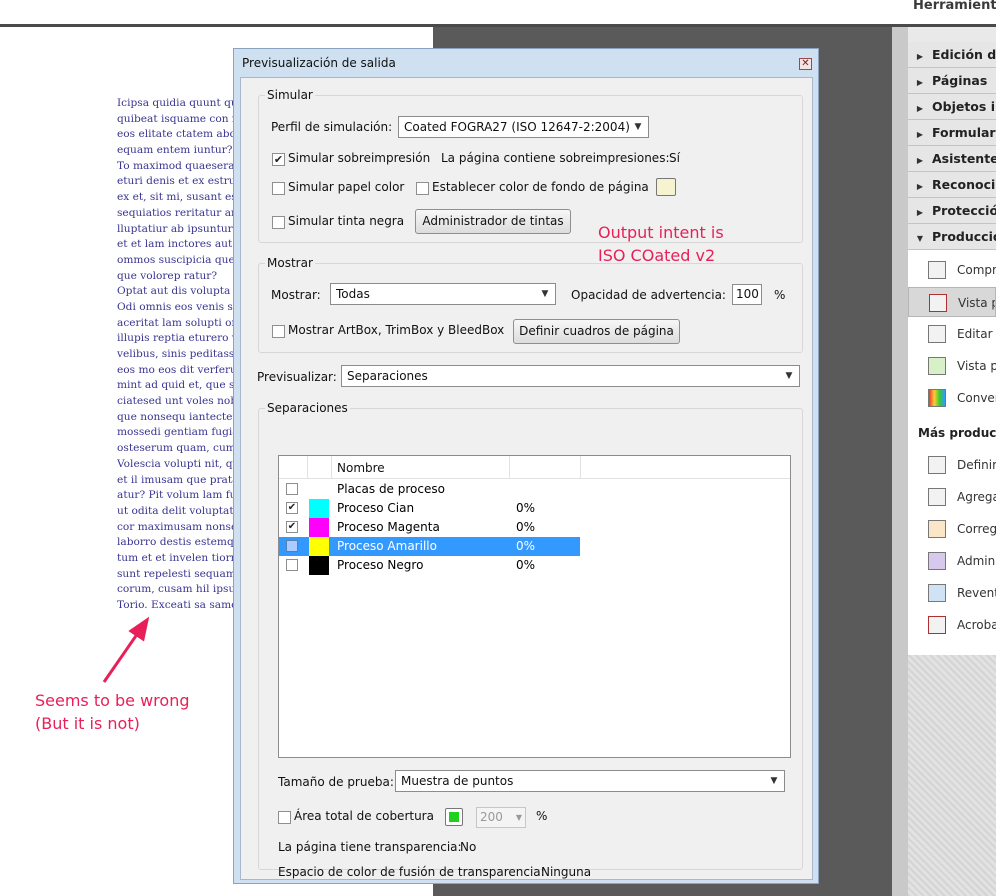  Describe the element at coordinates (167, 275) in the screenshot. I see `document-text-line: que volorep ratur?` at that location.